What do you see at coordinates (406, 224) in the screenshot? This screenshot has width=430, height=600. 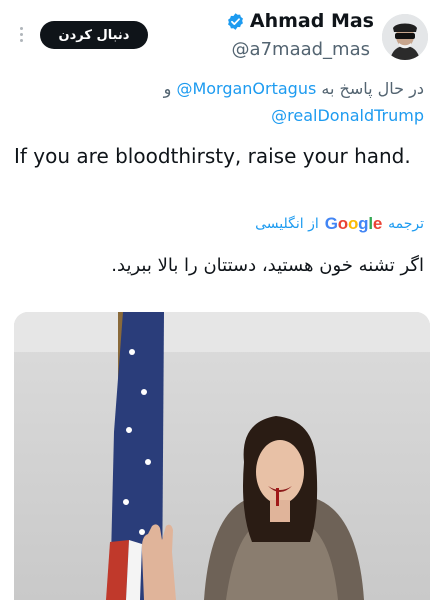 I see `translate-label: ترجمه` at bounding box center [406, 224].